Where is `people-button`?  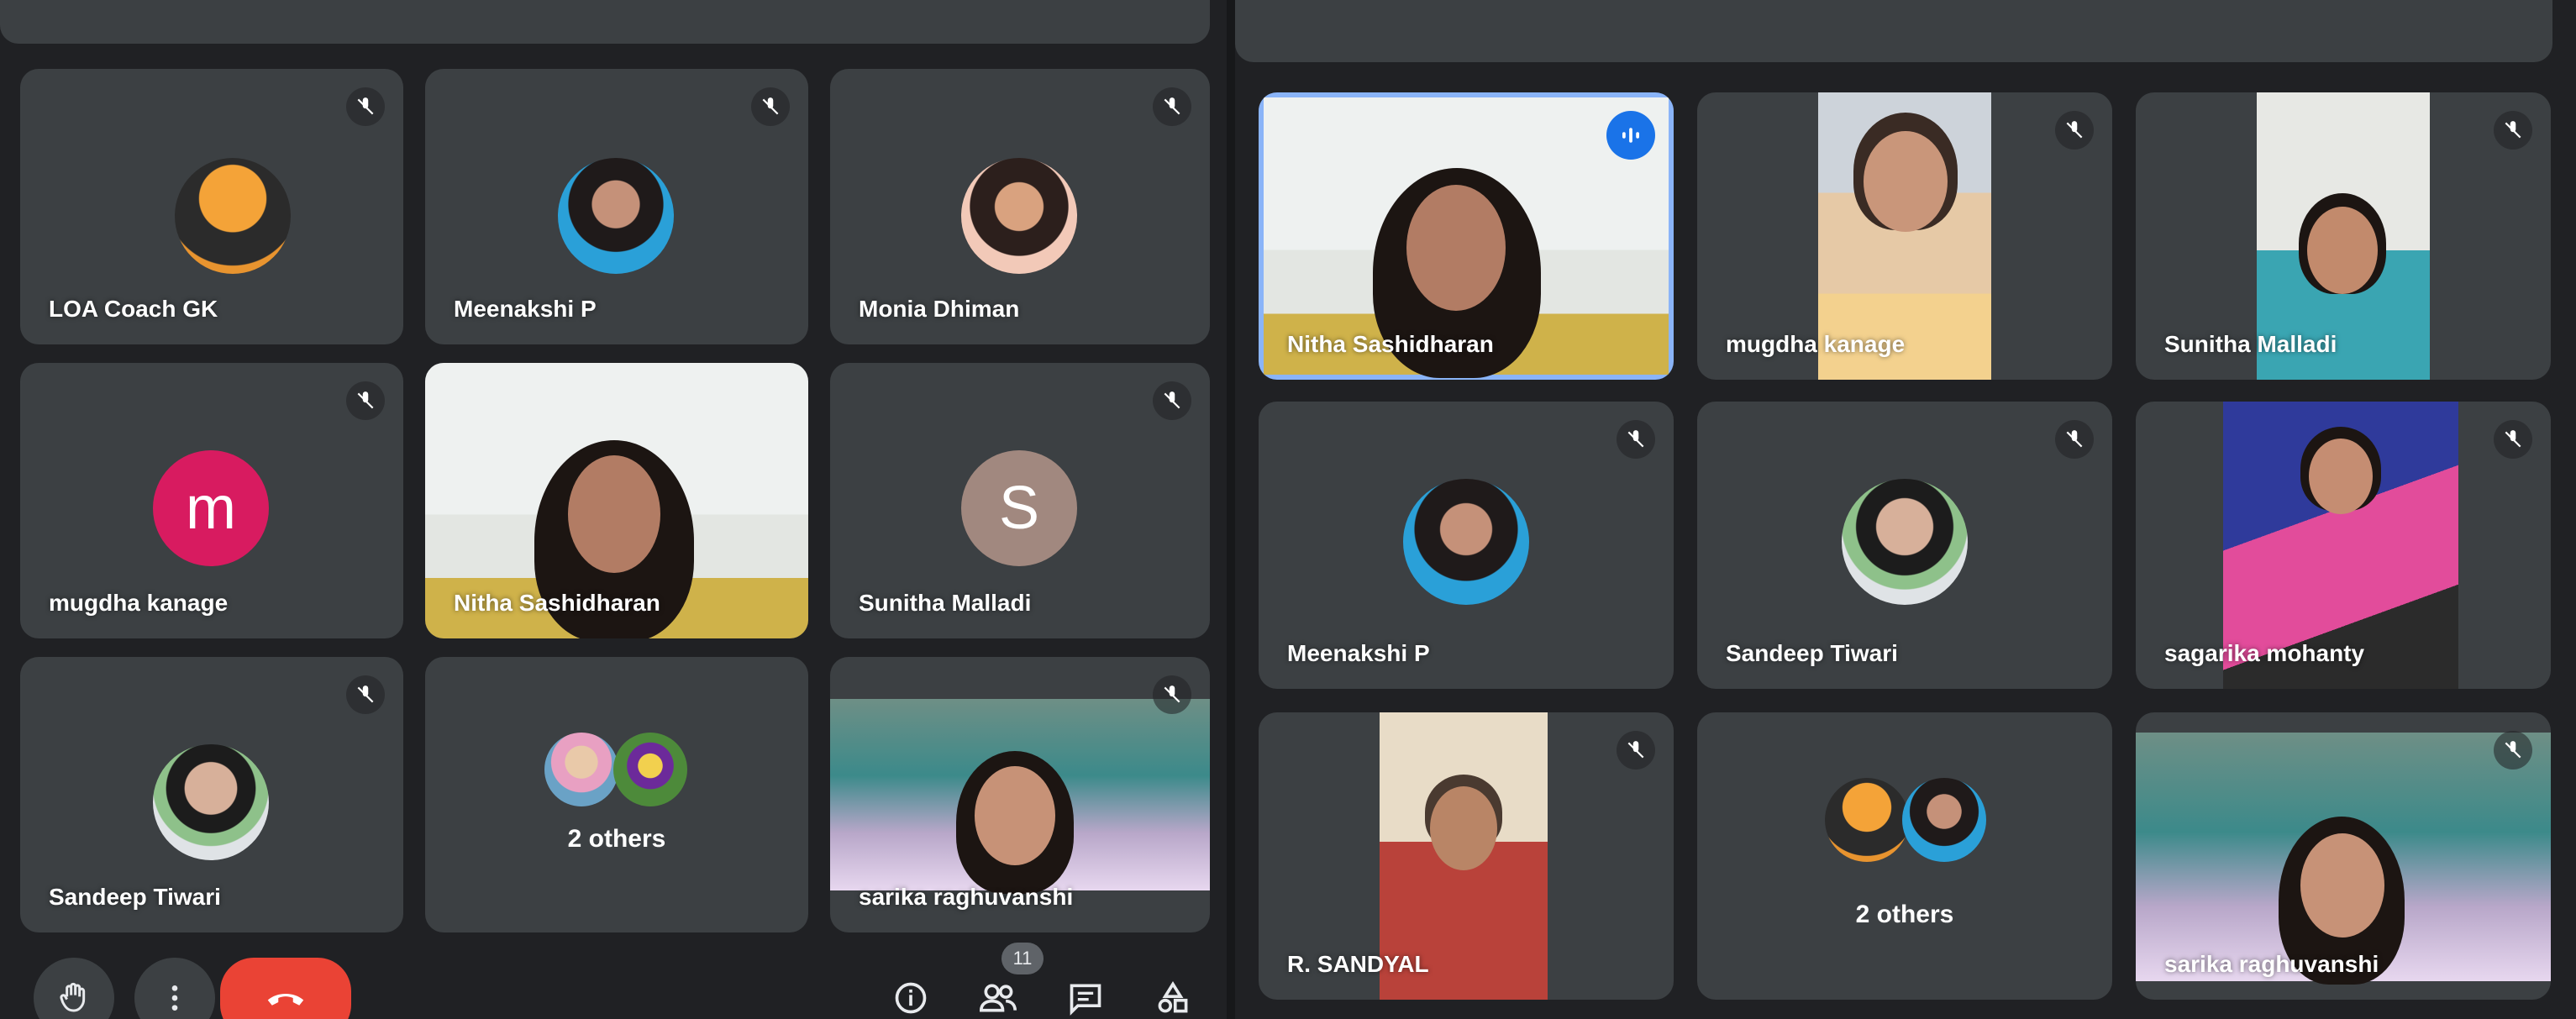
people-button is located at coordinates (998, 996).